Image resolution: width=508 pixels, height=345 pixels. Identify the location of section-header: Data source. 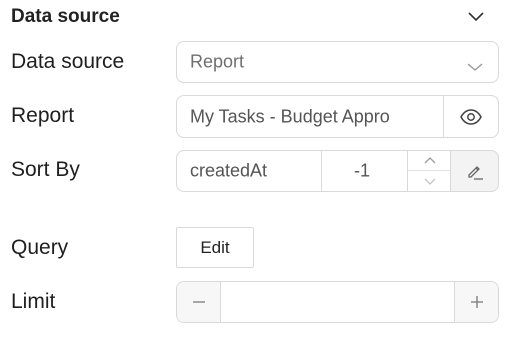
(254, 17).